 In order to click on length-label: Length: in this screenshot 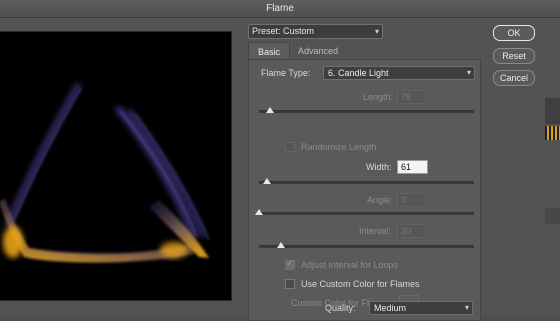, I will do `click(378, 97)`.